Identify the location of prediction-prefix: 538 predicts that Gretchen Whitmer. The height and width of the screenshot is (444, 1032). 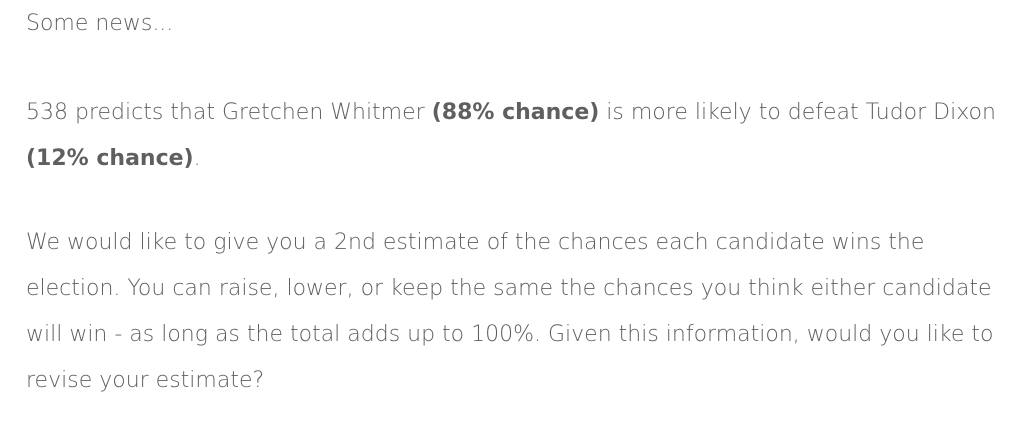
(229, 112).